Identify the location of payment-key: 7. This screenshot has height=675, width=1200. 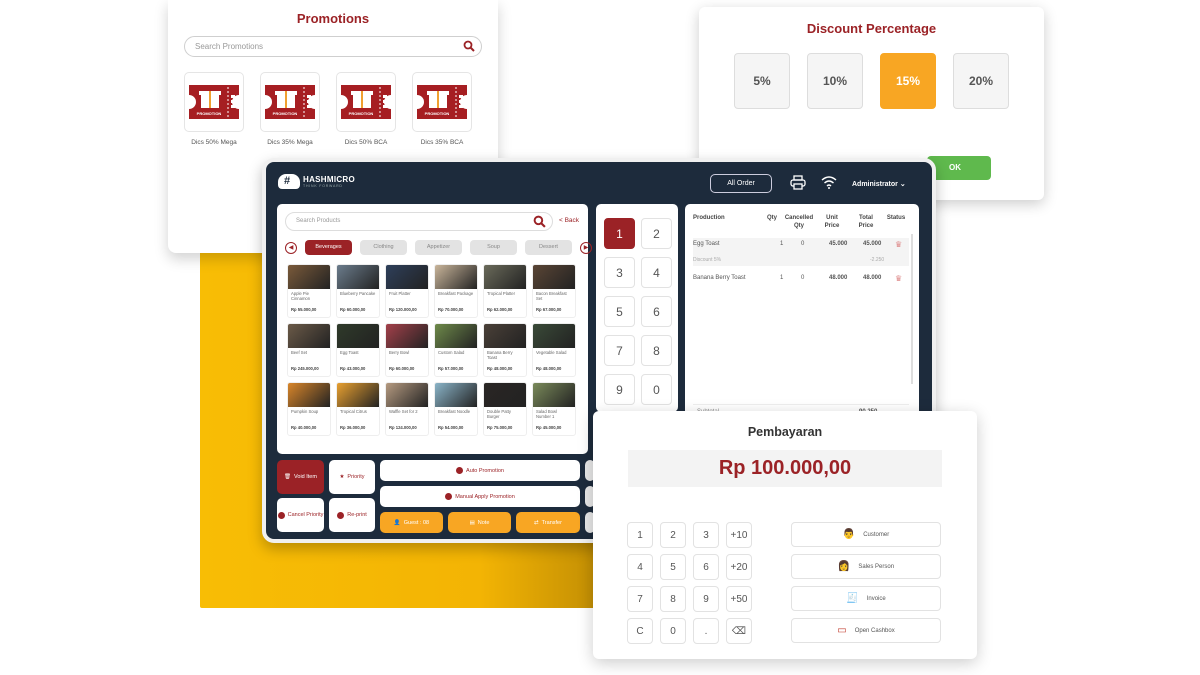
(640, 599).